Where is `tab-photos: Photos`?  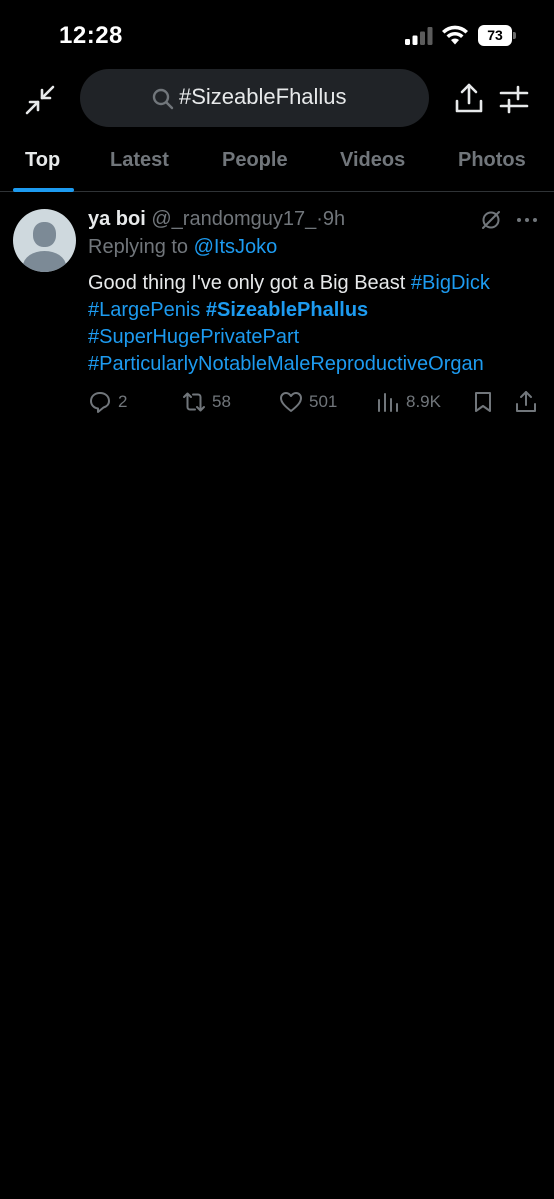
tab-photos: Photos is located at coordinates (492, 160).